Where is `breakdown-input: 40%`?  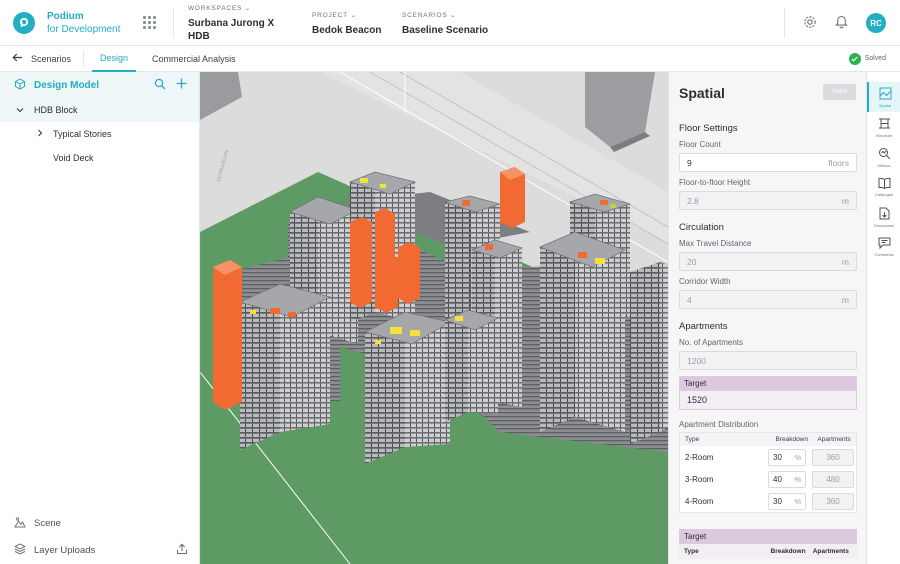 breakdown-input: 40% is located at coordinates (787, 479).